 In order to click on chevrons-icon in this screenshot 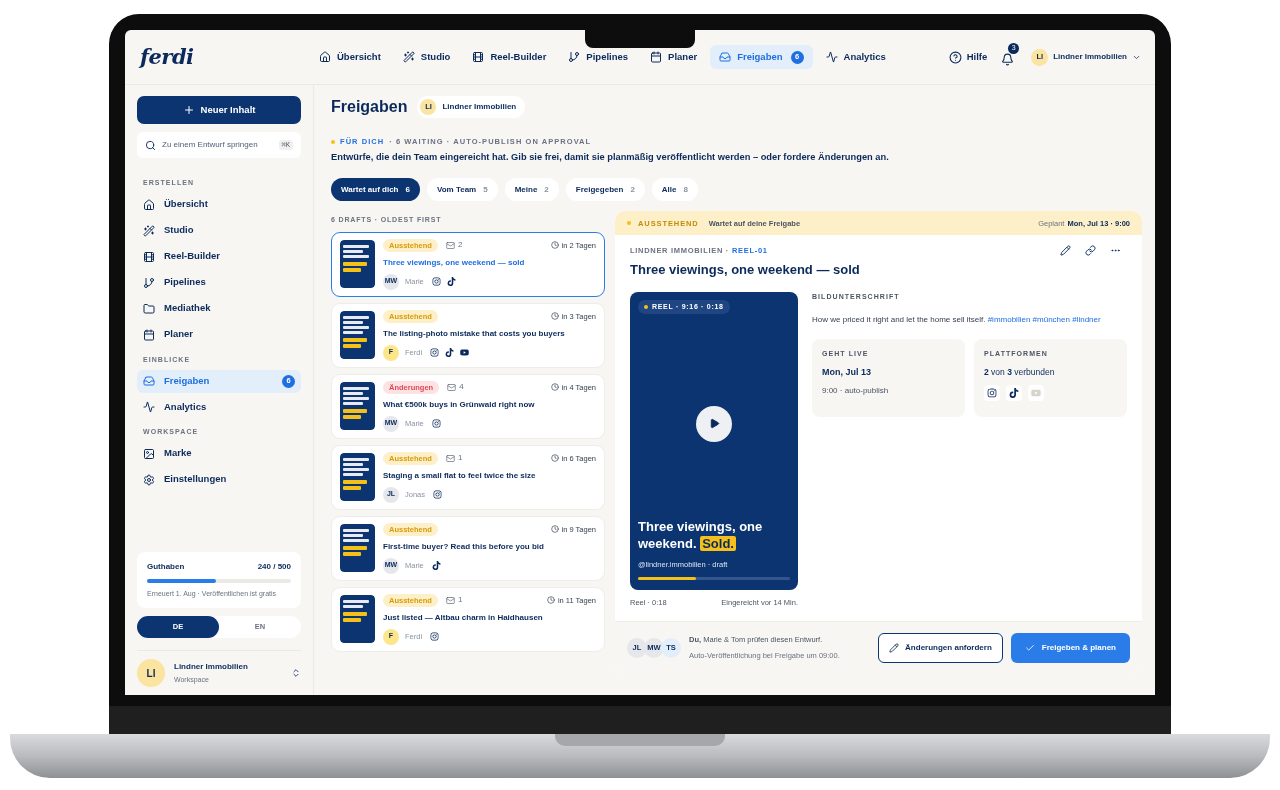, I will do `click(296, 673)`.